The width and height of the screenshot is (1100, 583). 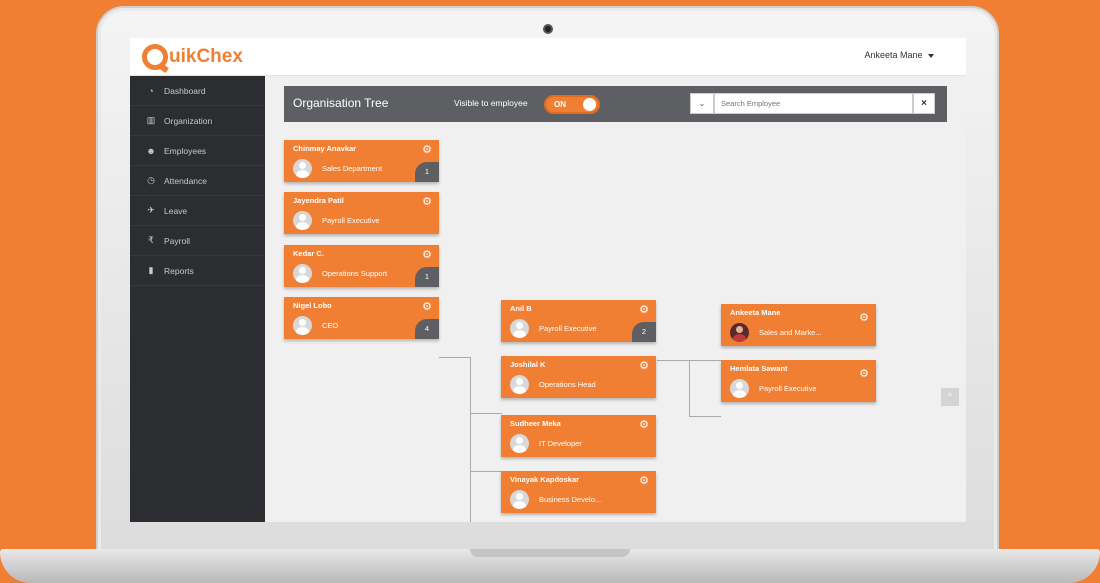 What do you see at coordinates (197, 211) in the screenshot?
I see `sidebar-item-leave: ✈ Leave` at bounding box center [197, 211].